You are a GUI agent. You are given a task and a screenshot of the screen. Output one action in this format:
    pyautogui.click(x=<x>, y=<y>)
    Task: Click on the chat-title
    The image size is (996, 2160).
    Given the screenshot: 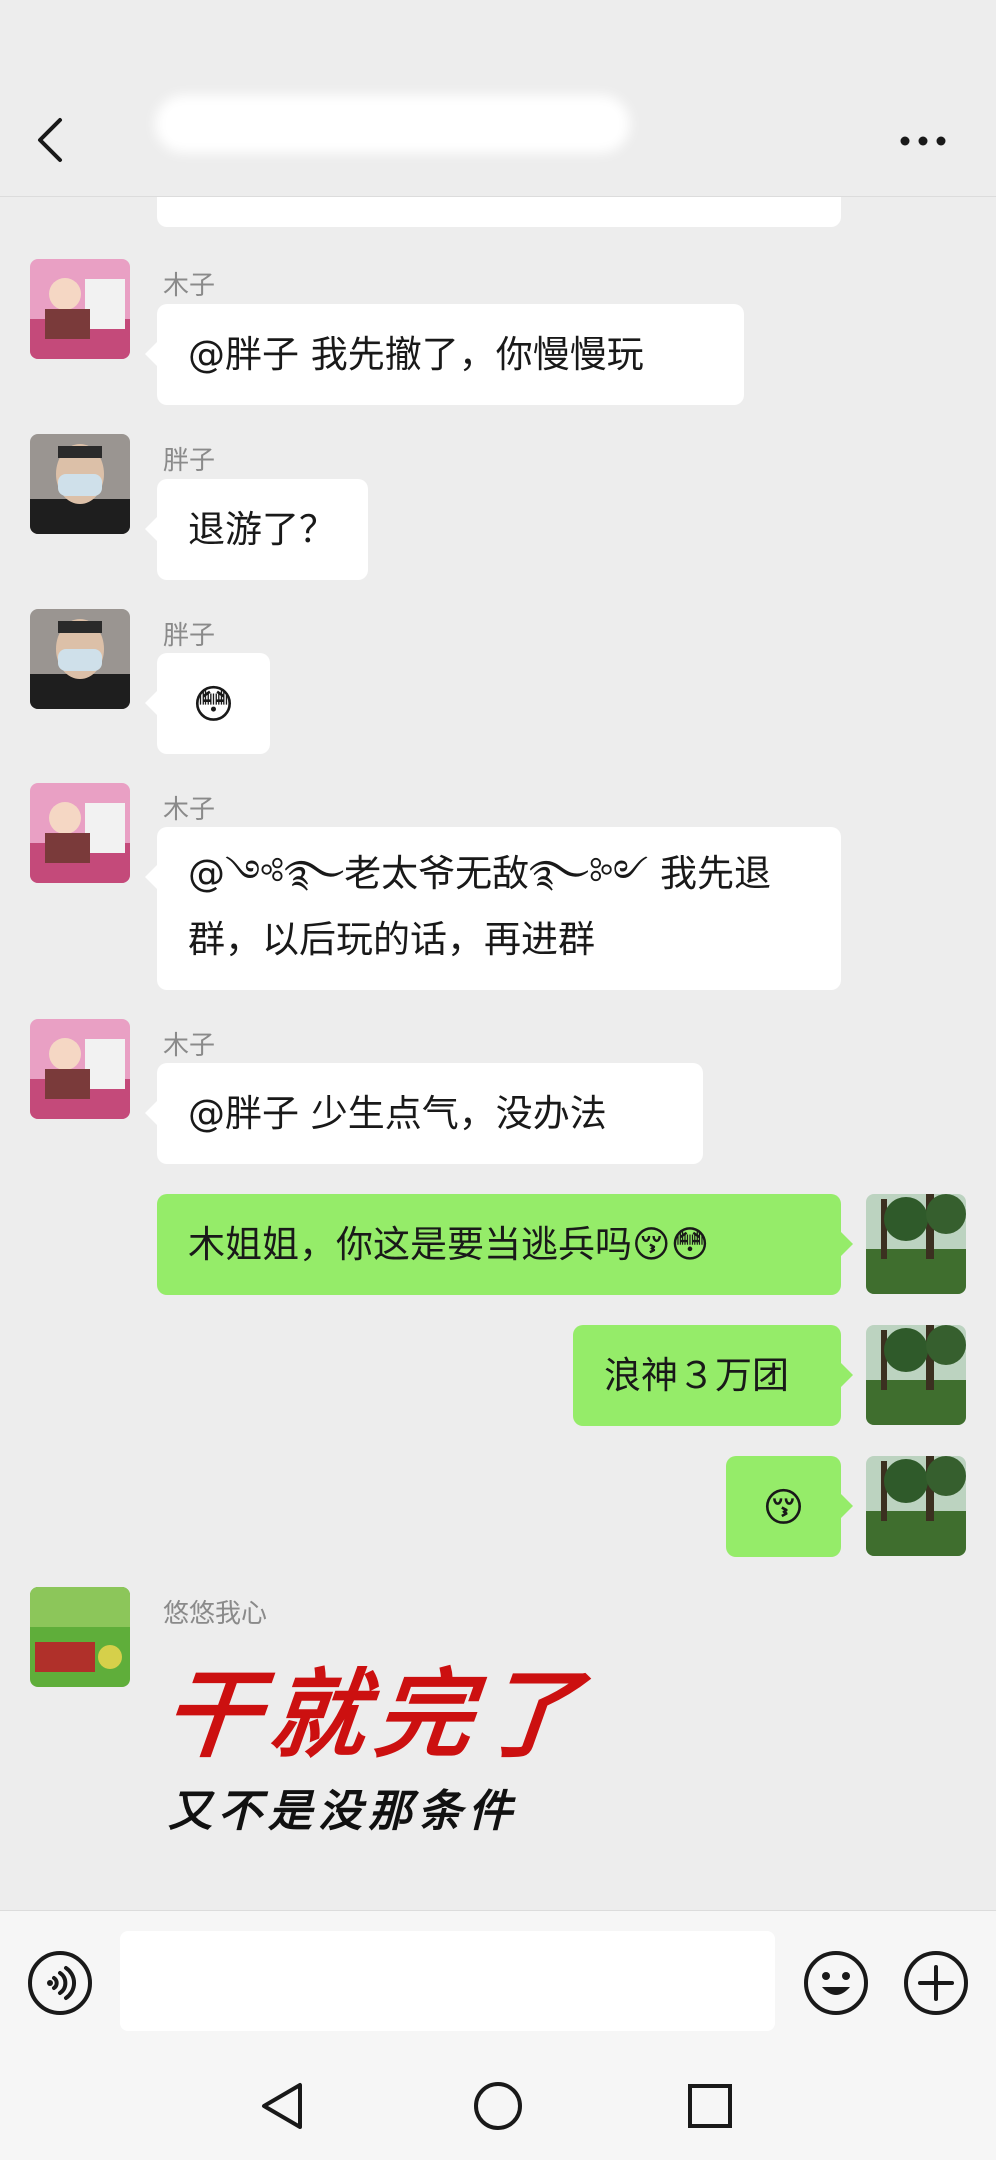 What is the action you would take?
    pyautogui.click(x=392, y=124)
    